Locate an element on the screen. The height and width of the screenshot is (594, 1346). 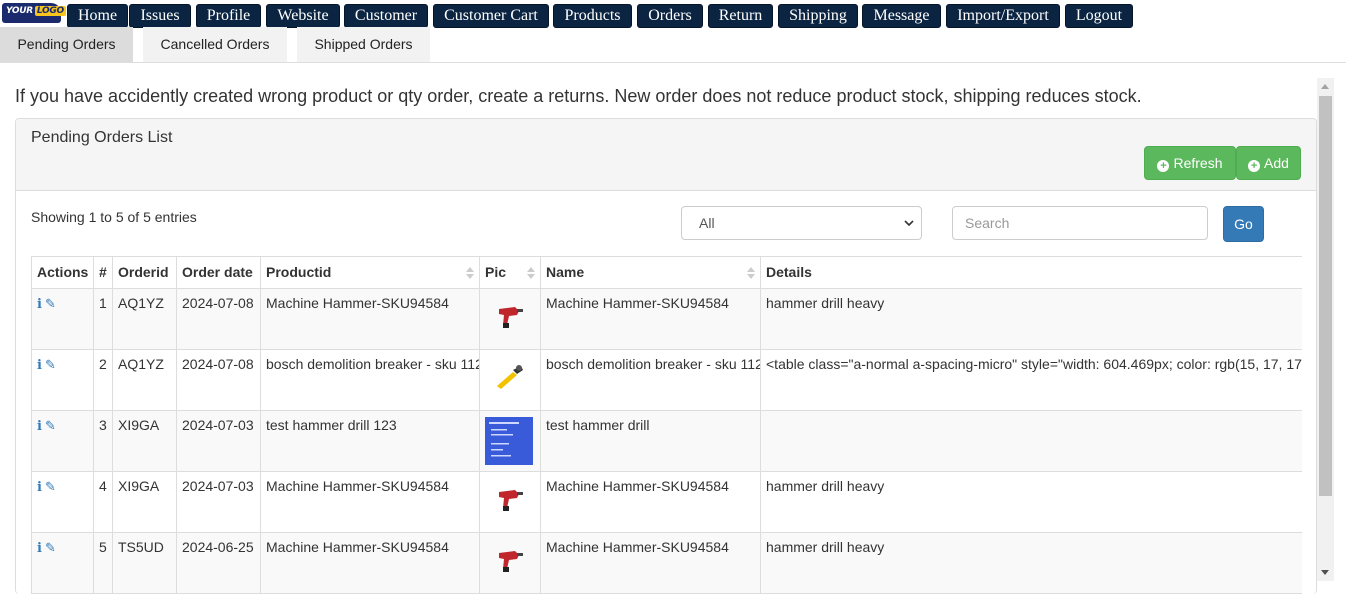
refresh-button: + Refresh is located at coordinates (1190, 163).